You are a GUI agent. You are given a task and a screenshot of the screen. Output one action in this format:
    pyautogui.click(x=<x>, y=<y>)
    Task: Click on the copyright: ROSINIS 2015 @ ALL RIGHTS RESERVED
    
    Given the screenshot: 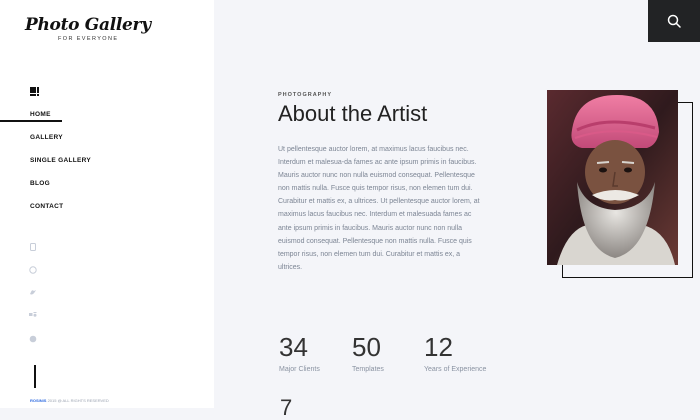 What is the action you would take?
    pyautogui.click(x=69, y=400)
    